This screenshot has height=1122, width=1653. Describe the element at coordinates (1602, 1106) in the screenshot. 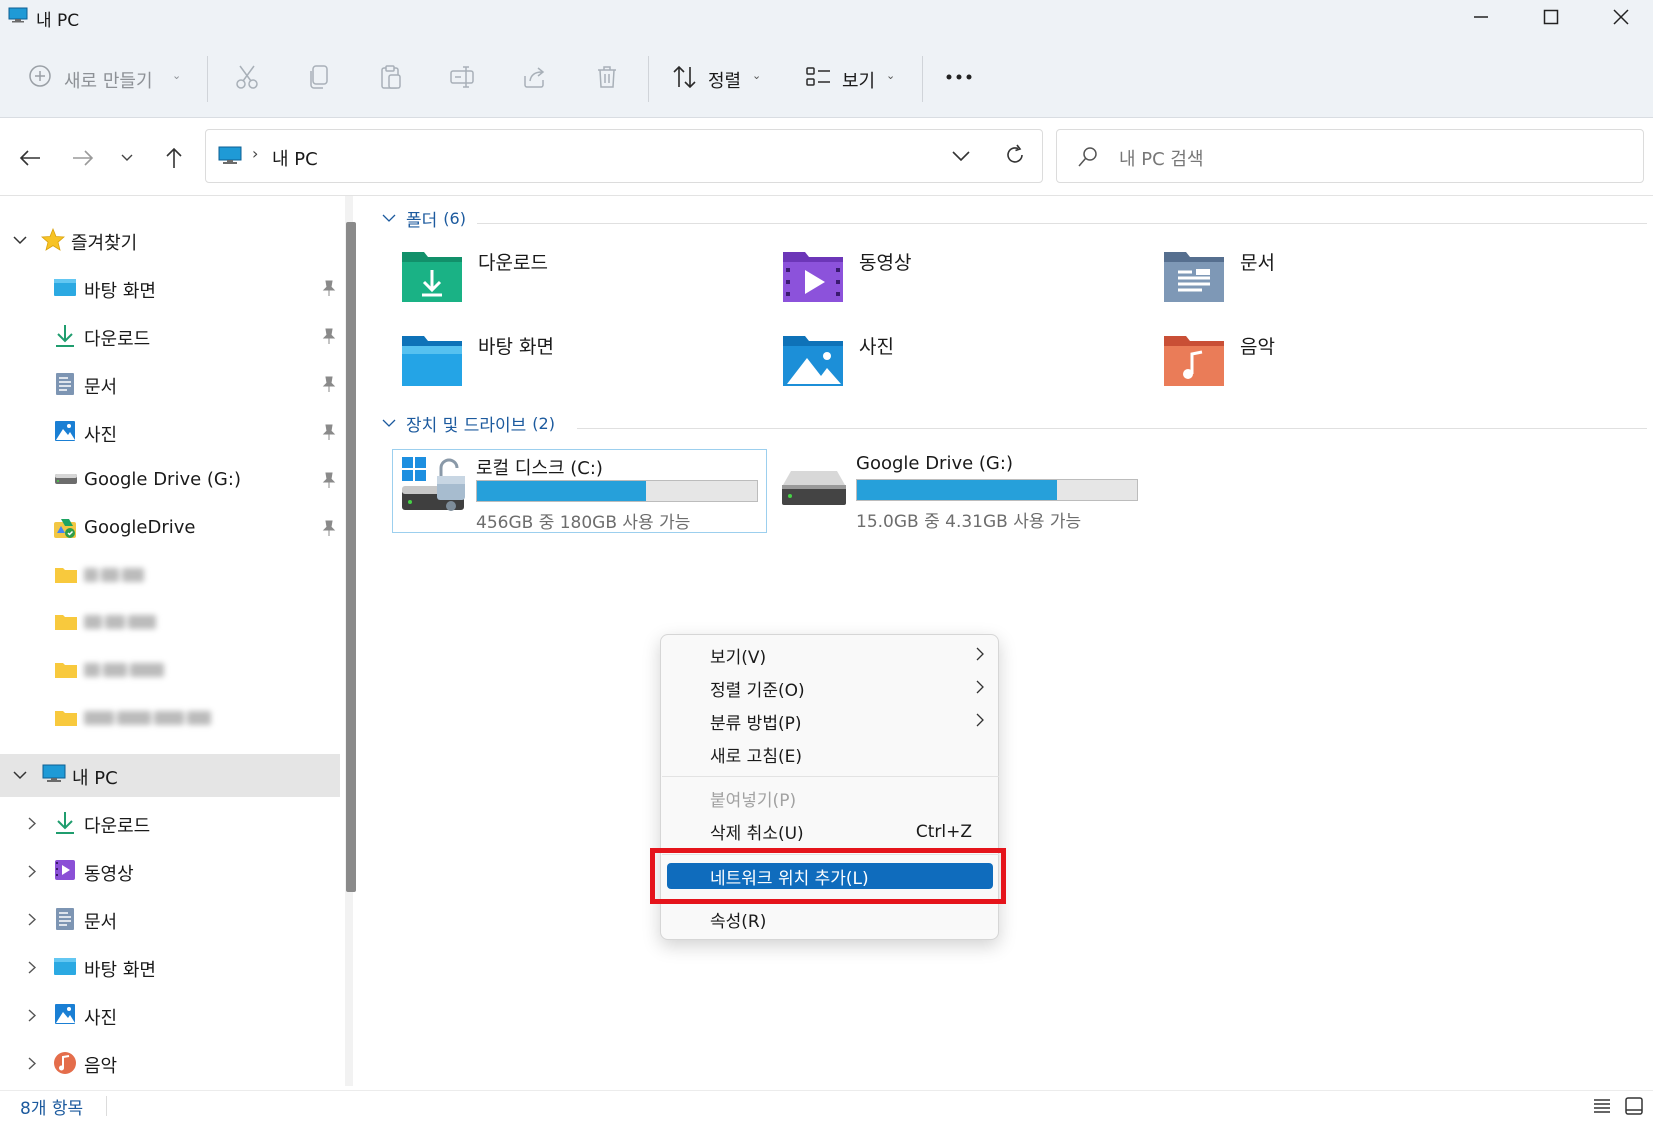

I see `details-view-icon` at that location.